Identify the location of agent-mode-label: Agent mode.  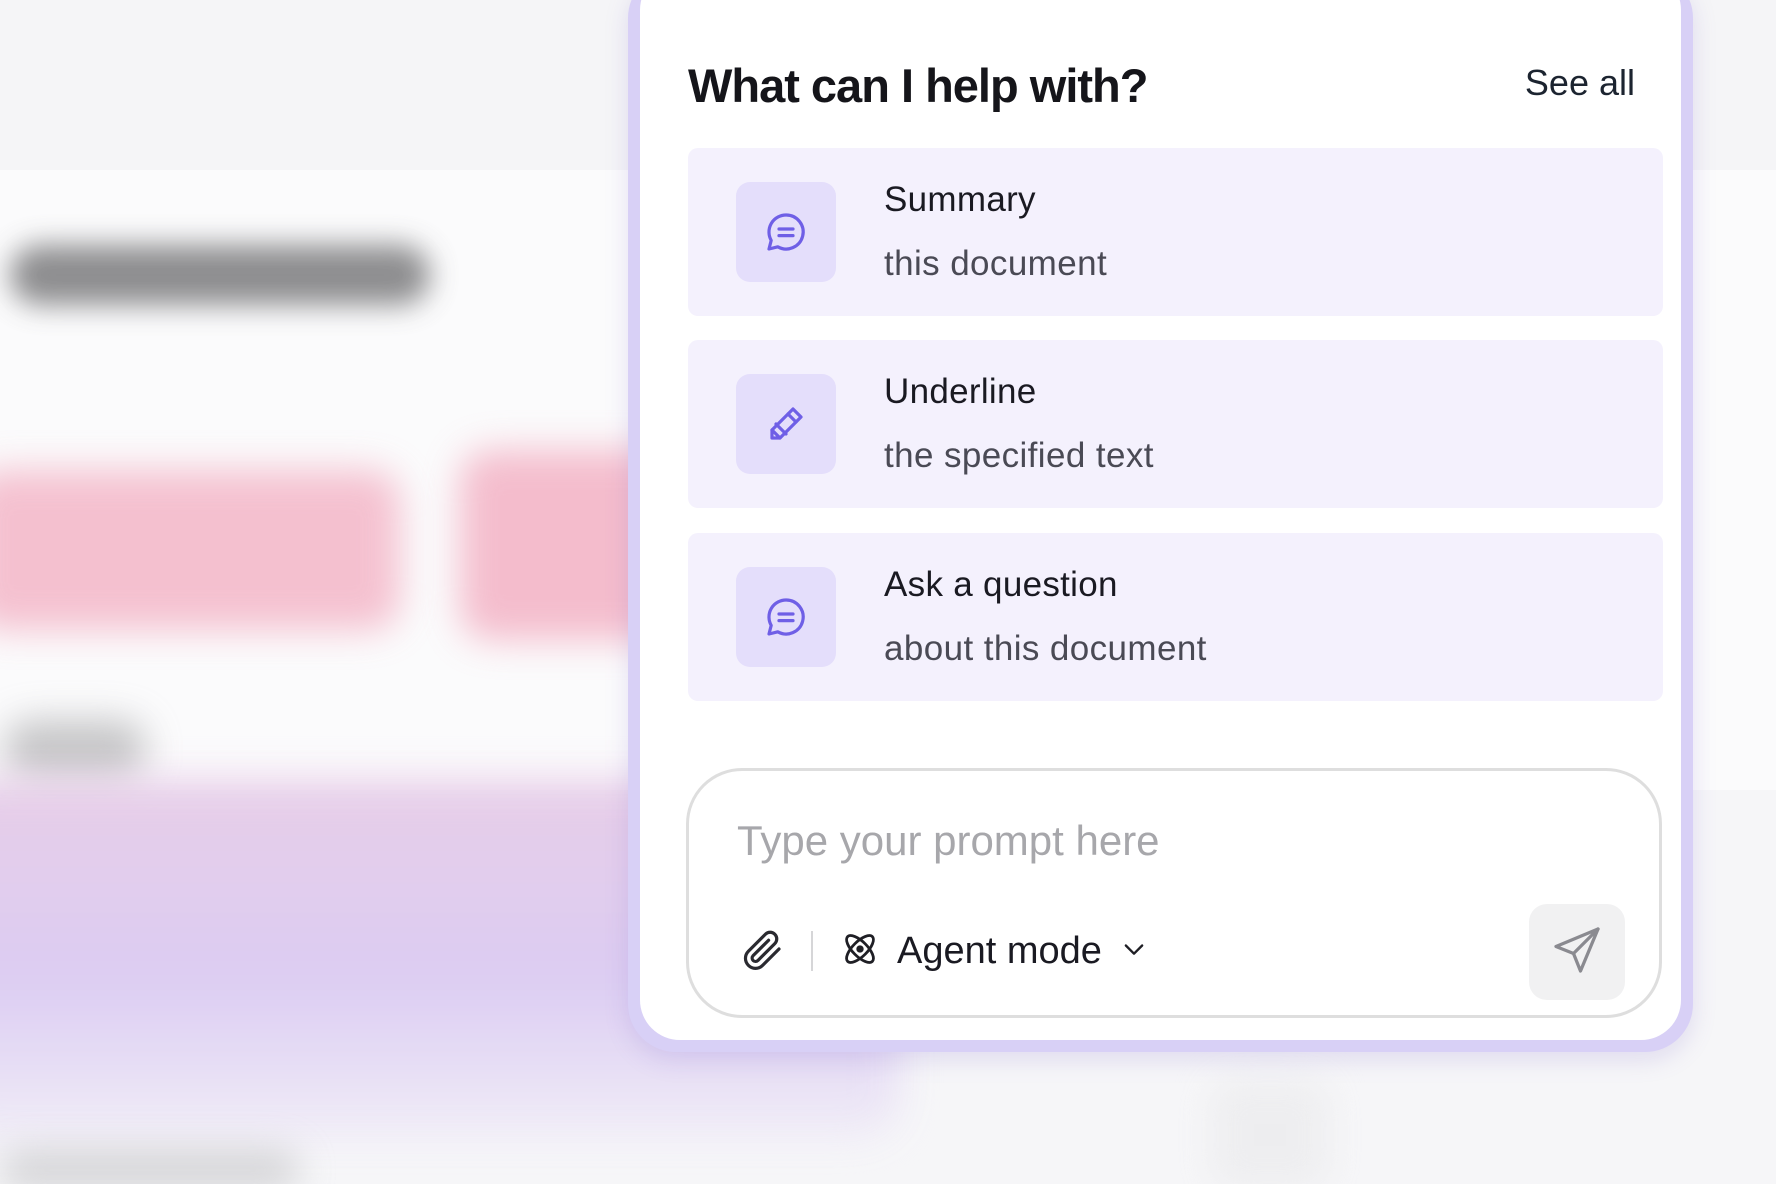
(999, 950).